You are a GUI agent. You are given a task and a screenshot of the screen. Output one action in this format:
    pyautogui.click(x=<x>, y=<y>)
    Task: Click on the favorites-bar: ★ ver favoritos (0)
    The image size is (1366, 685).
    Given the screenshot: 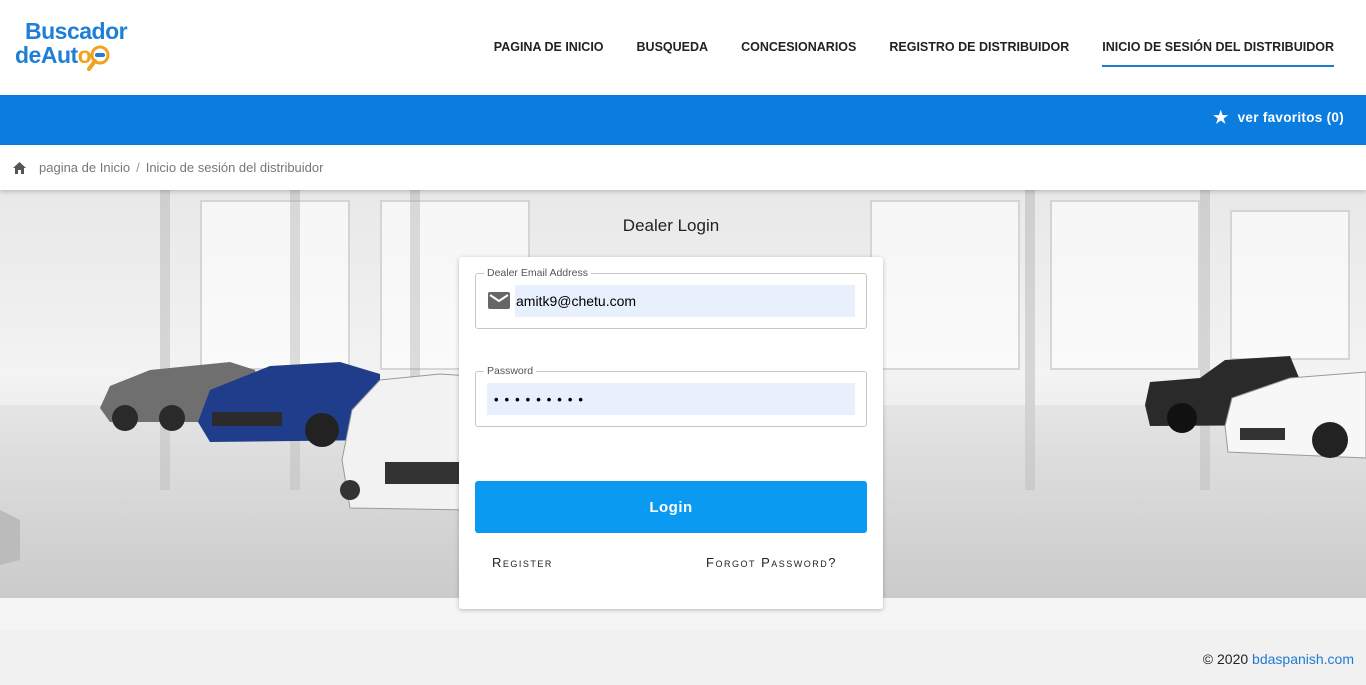 What is the action you would take?
    pyautogui.click(x=683, y=120)
    